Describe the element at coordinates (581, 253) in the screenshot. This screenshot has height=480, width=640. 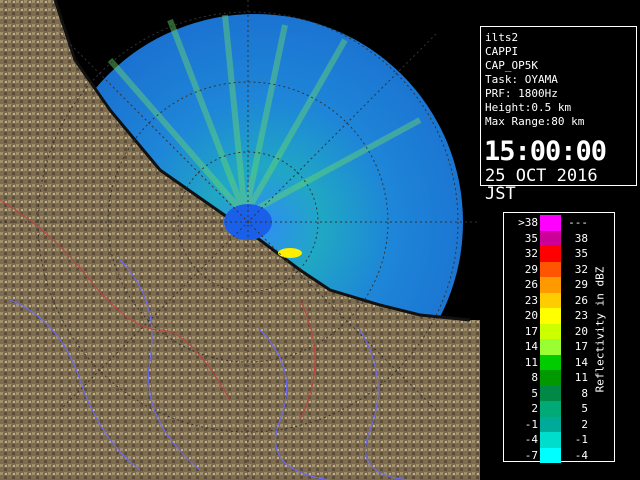
I see `legend-high-value: 35` at that location.